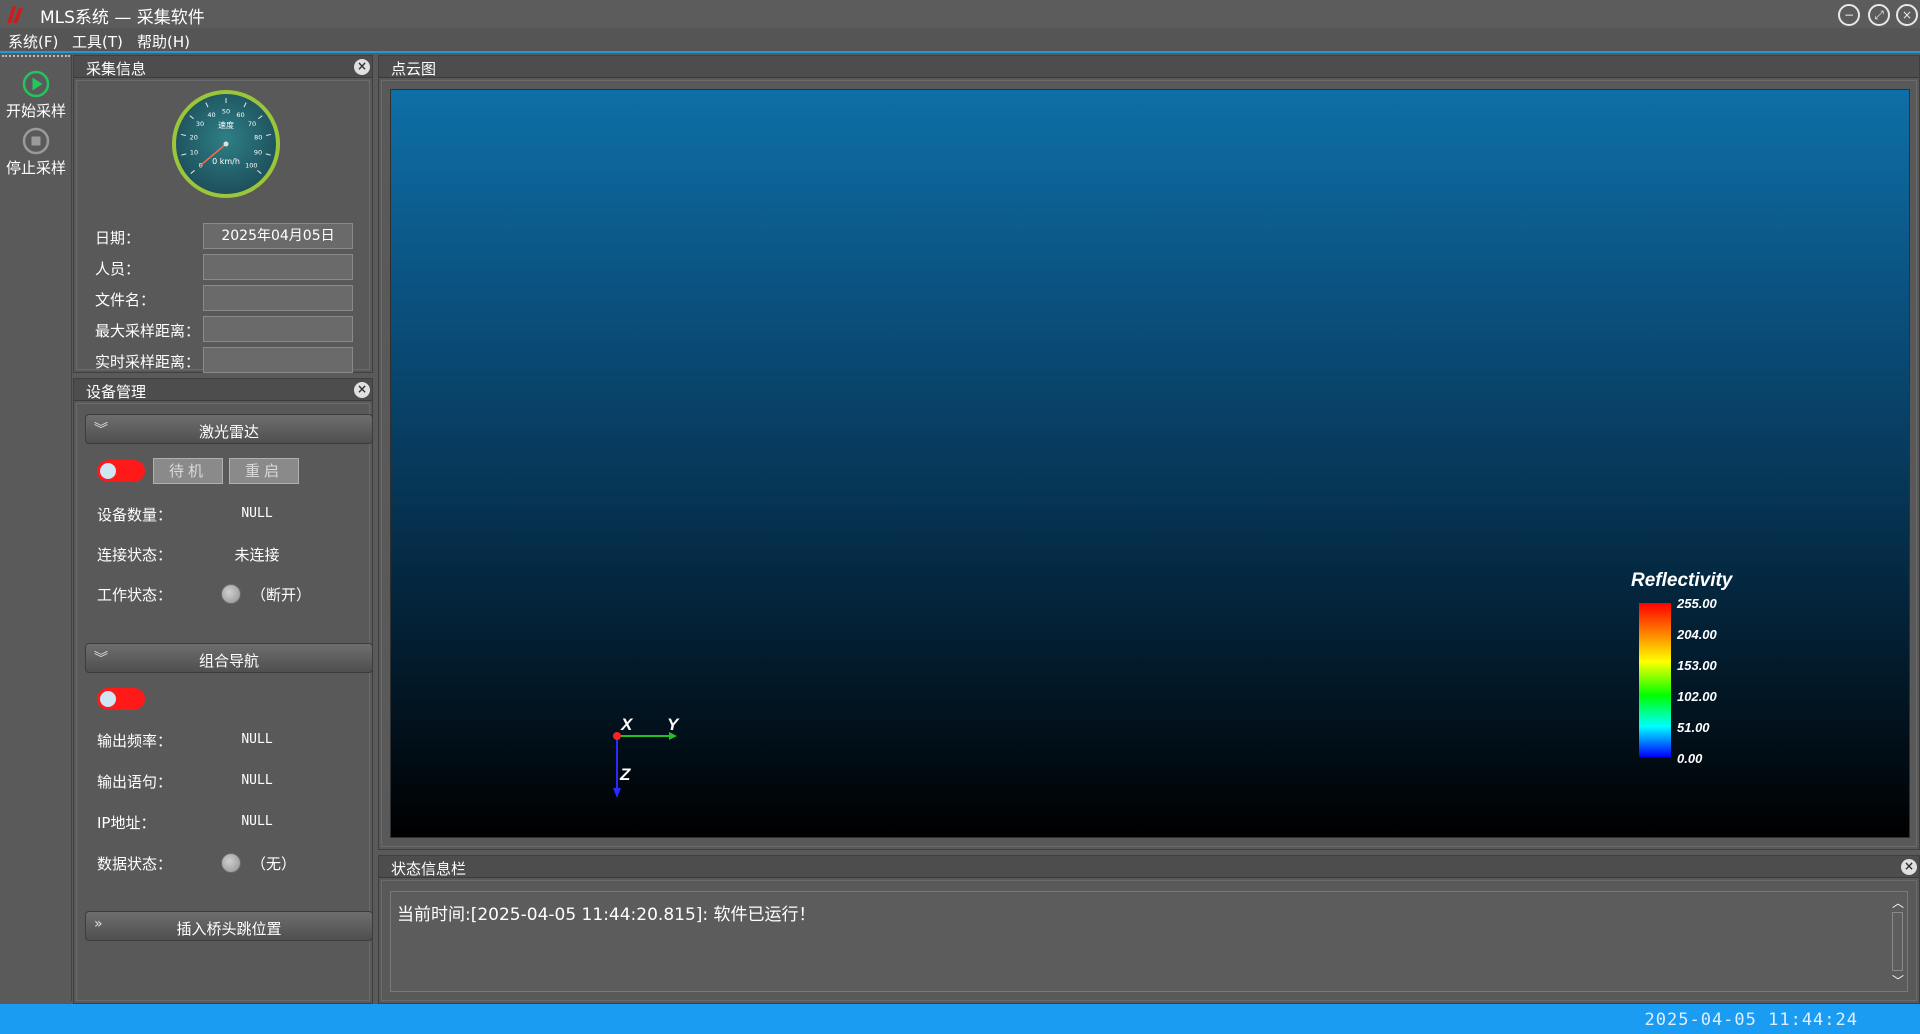  Describe the element at coordinates (188, 471) in the screenshot. I see `standby-button: 待机` at that location.